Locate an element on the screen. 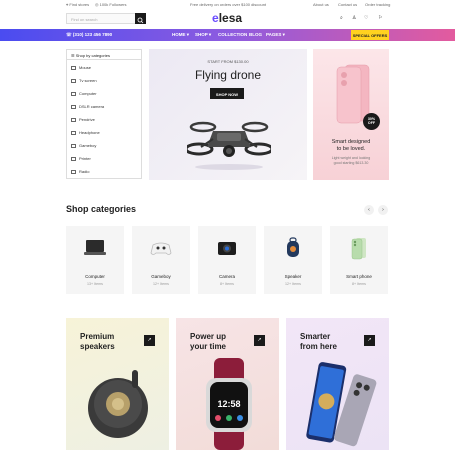  category-card-smartphone: Smart phone 8+ Items is located at coordinates (359, 260).